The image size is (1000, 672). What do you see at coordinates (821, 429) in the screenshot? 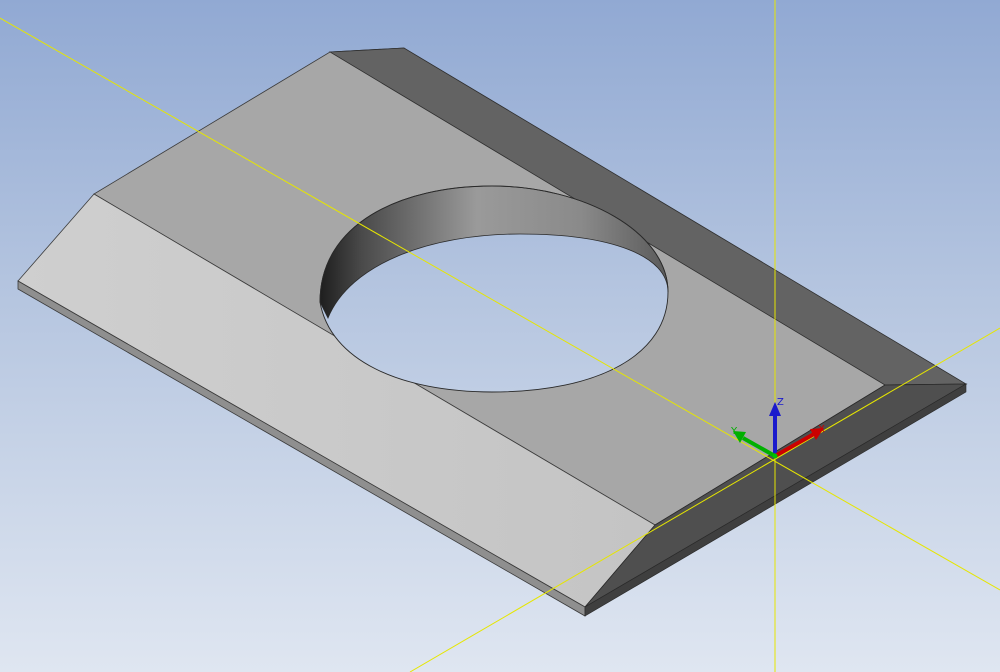
I see `x-axis-label: X` at bounding box center [821, 429].